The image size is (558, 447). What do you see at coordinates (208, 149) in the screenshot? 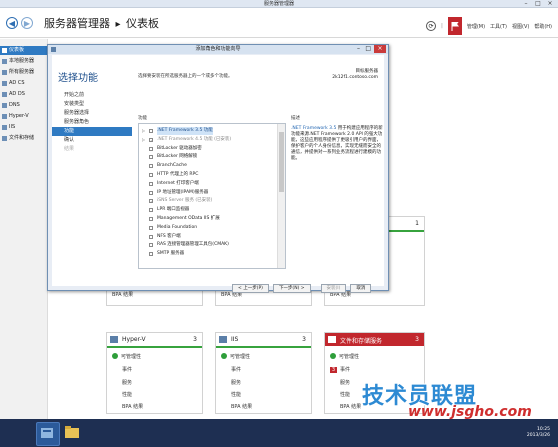
I see `feature-item: BitLocker 驱动器加密` at bounding box center [208, 149].